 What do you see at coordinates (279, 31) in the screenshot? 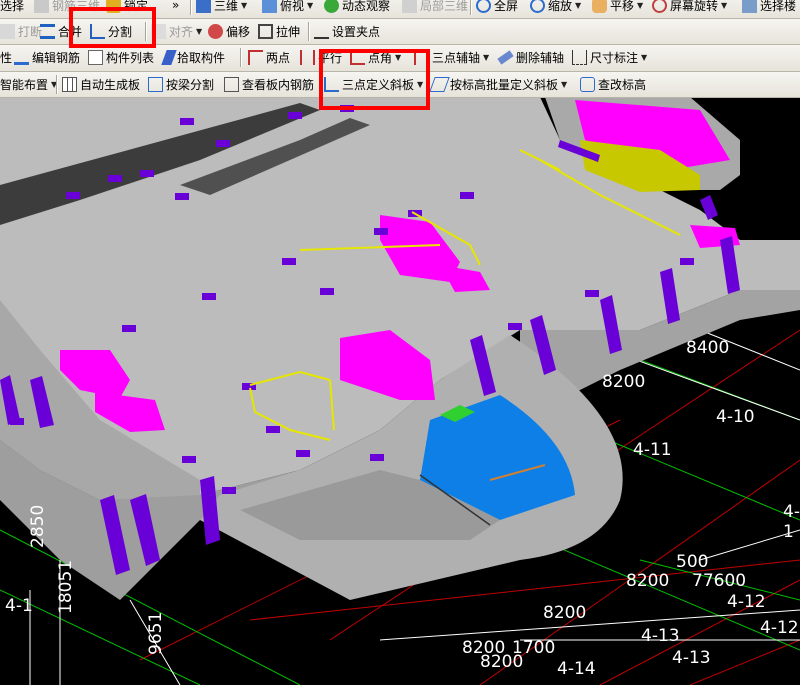
I see `stretch-button: 拉伸` at bounding box center [279, 31].